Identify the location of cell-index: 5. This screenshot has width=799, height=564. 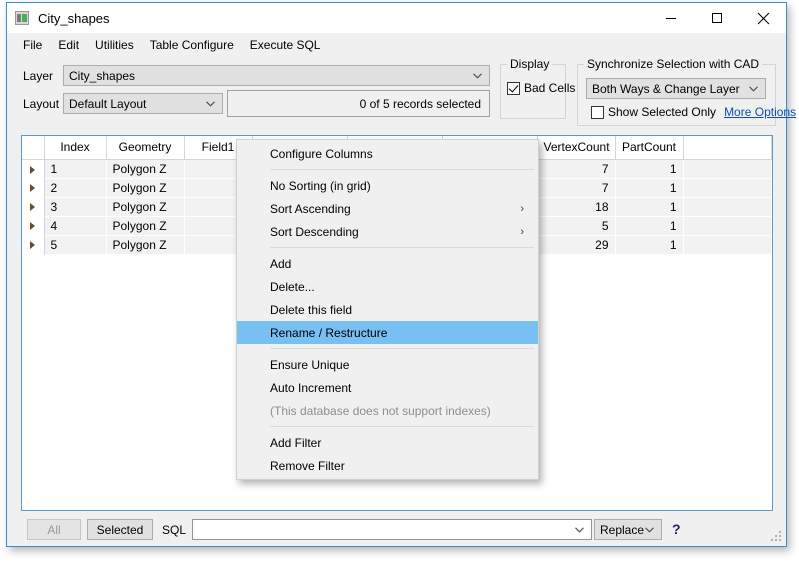
(75, 245).